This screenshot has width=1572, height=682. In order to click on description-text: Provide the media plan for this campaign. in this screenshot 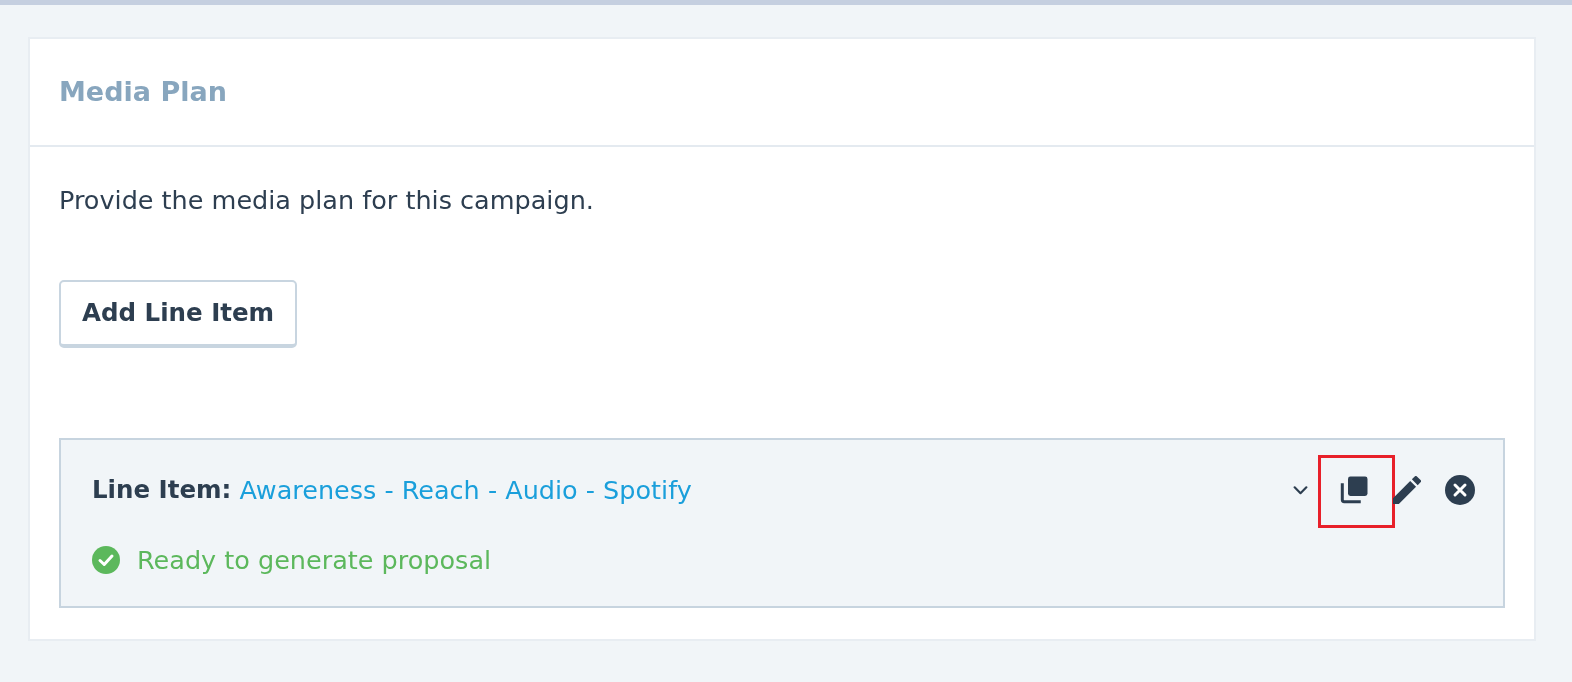, I will do `click(326, 200)`.